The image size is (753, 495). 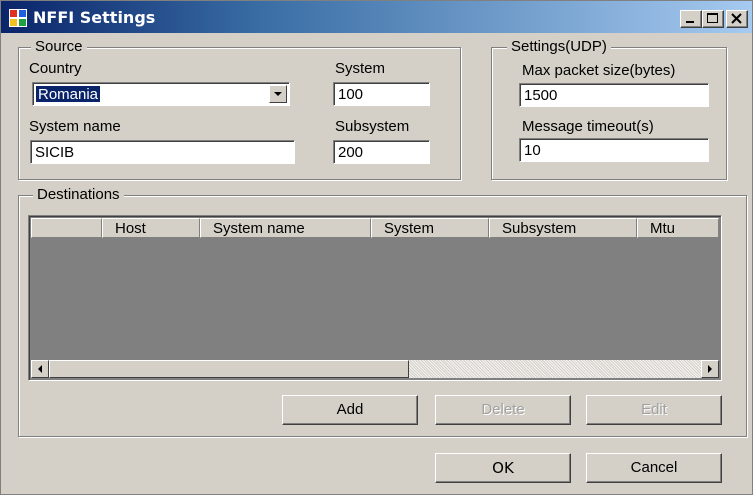 What do you see at coordinates (360, 68) in the screenshot?
I see `system-label: System` at bounding box center [360, 68].